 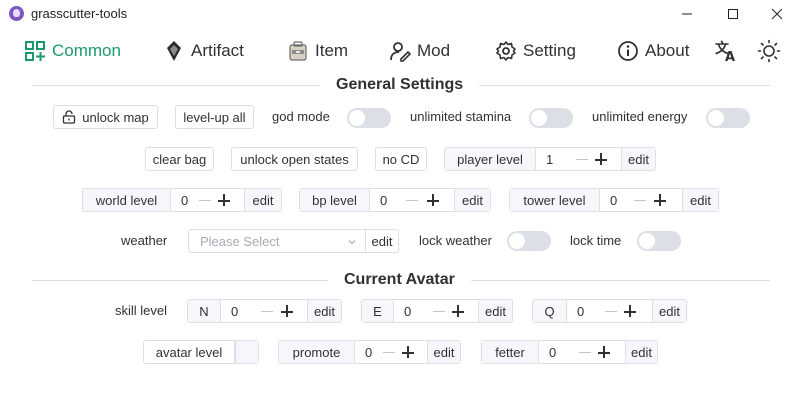 I want to click on tab-artifact: Artifact, so click(x=203, y=51).